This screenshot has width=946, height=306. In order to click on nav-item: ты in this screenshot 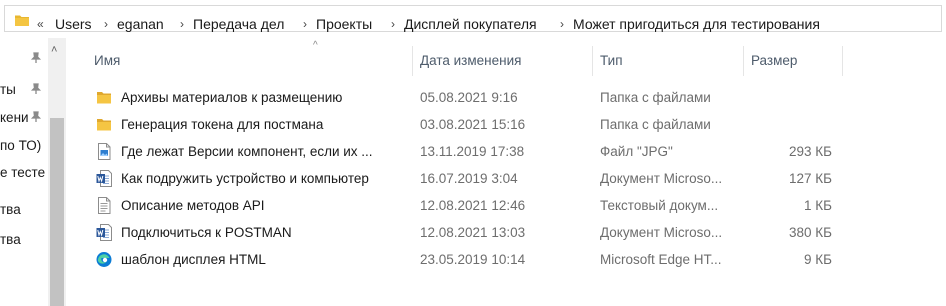, I will do `click(8, 89)`.